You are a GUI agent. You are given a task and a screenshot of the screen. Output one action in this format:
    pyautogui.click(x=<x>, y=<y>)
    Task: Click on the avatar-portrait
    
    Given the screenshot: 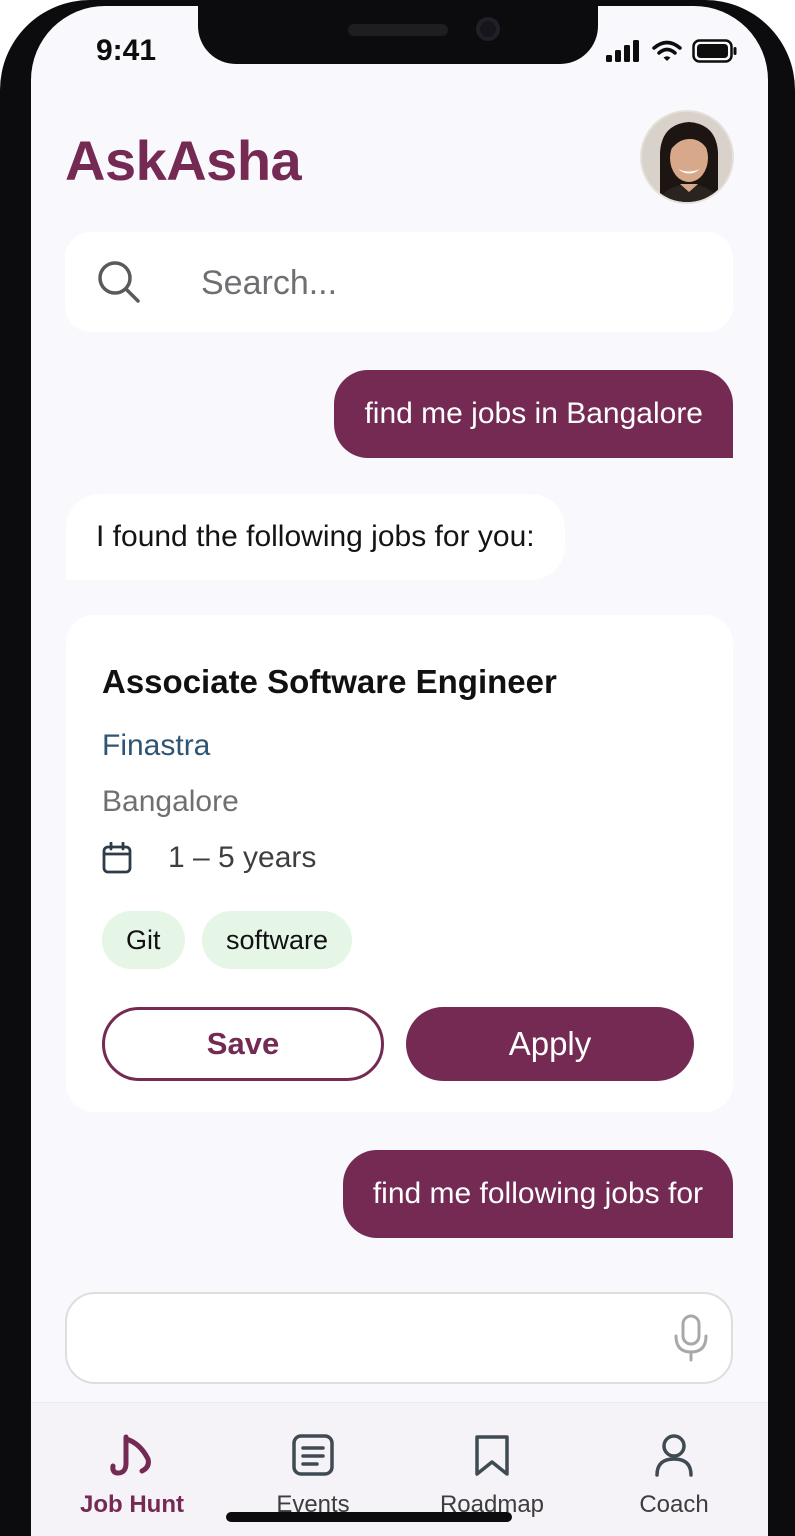 What is the action you would take?
    pyautogui.click(x=687, y=157)
    